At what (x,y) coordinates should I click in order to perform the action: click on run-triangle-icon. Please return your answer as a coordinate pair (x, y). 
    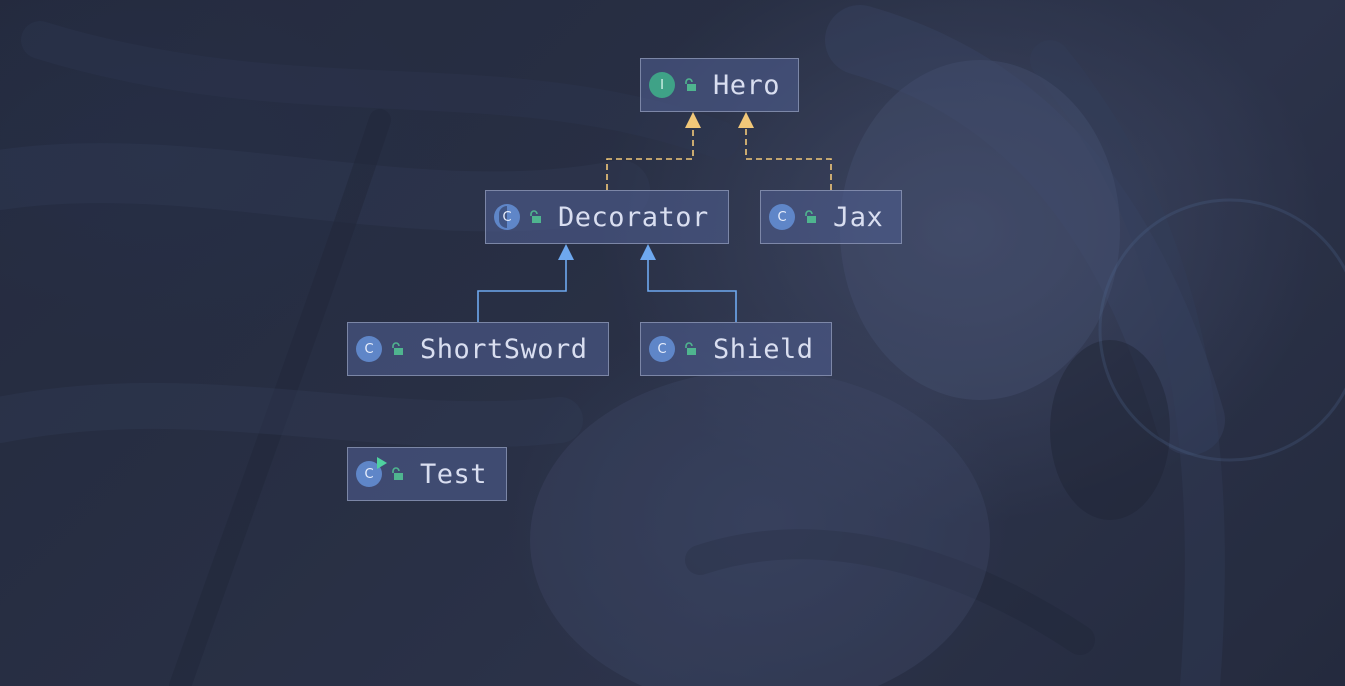
    Looking at the image, I should click on (382, 463).